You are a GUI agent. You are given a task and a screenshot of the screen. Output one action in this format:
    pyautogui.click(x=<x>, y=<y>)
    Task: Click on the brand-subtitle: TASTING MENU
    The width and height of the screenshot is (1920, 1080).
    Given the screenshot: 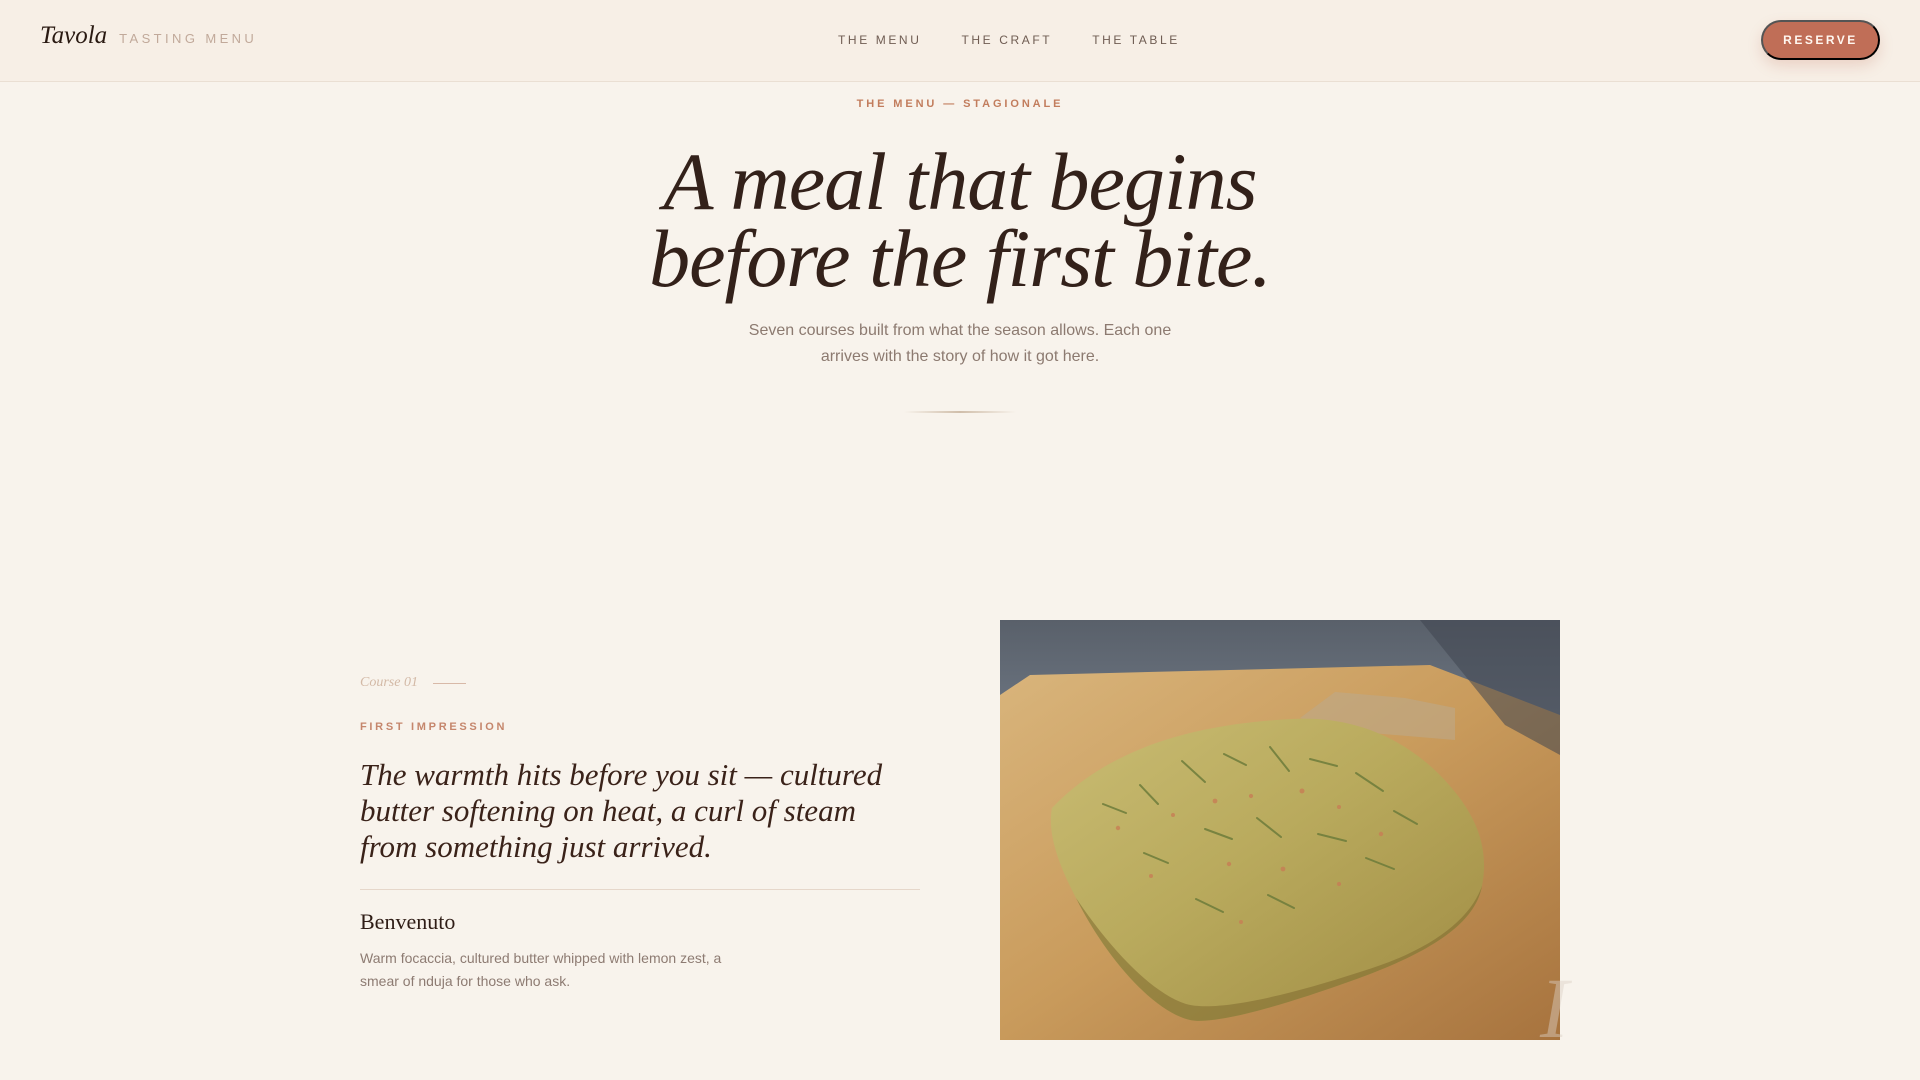 What is the action you would take?
    pyautogui.click(x=188, y=38)
    